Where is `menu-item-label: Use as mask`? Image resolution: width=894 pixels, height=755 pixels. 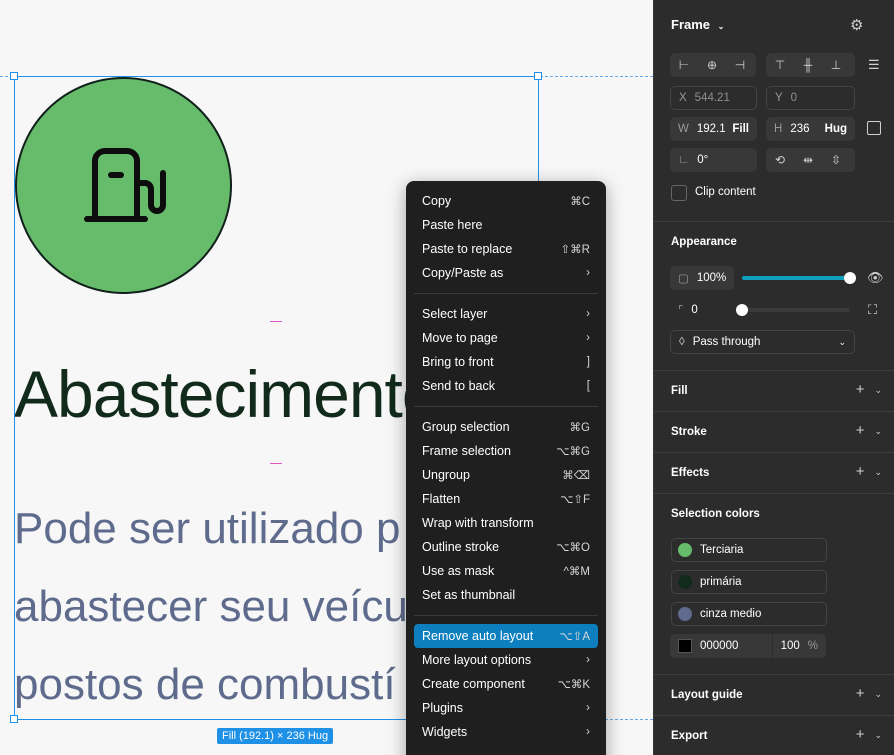 menu-item-label: Use as mask is located at coordinates (458, 571).